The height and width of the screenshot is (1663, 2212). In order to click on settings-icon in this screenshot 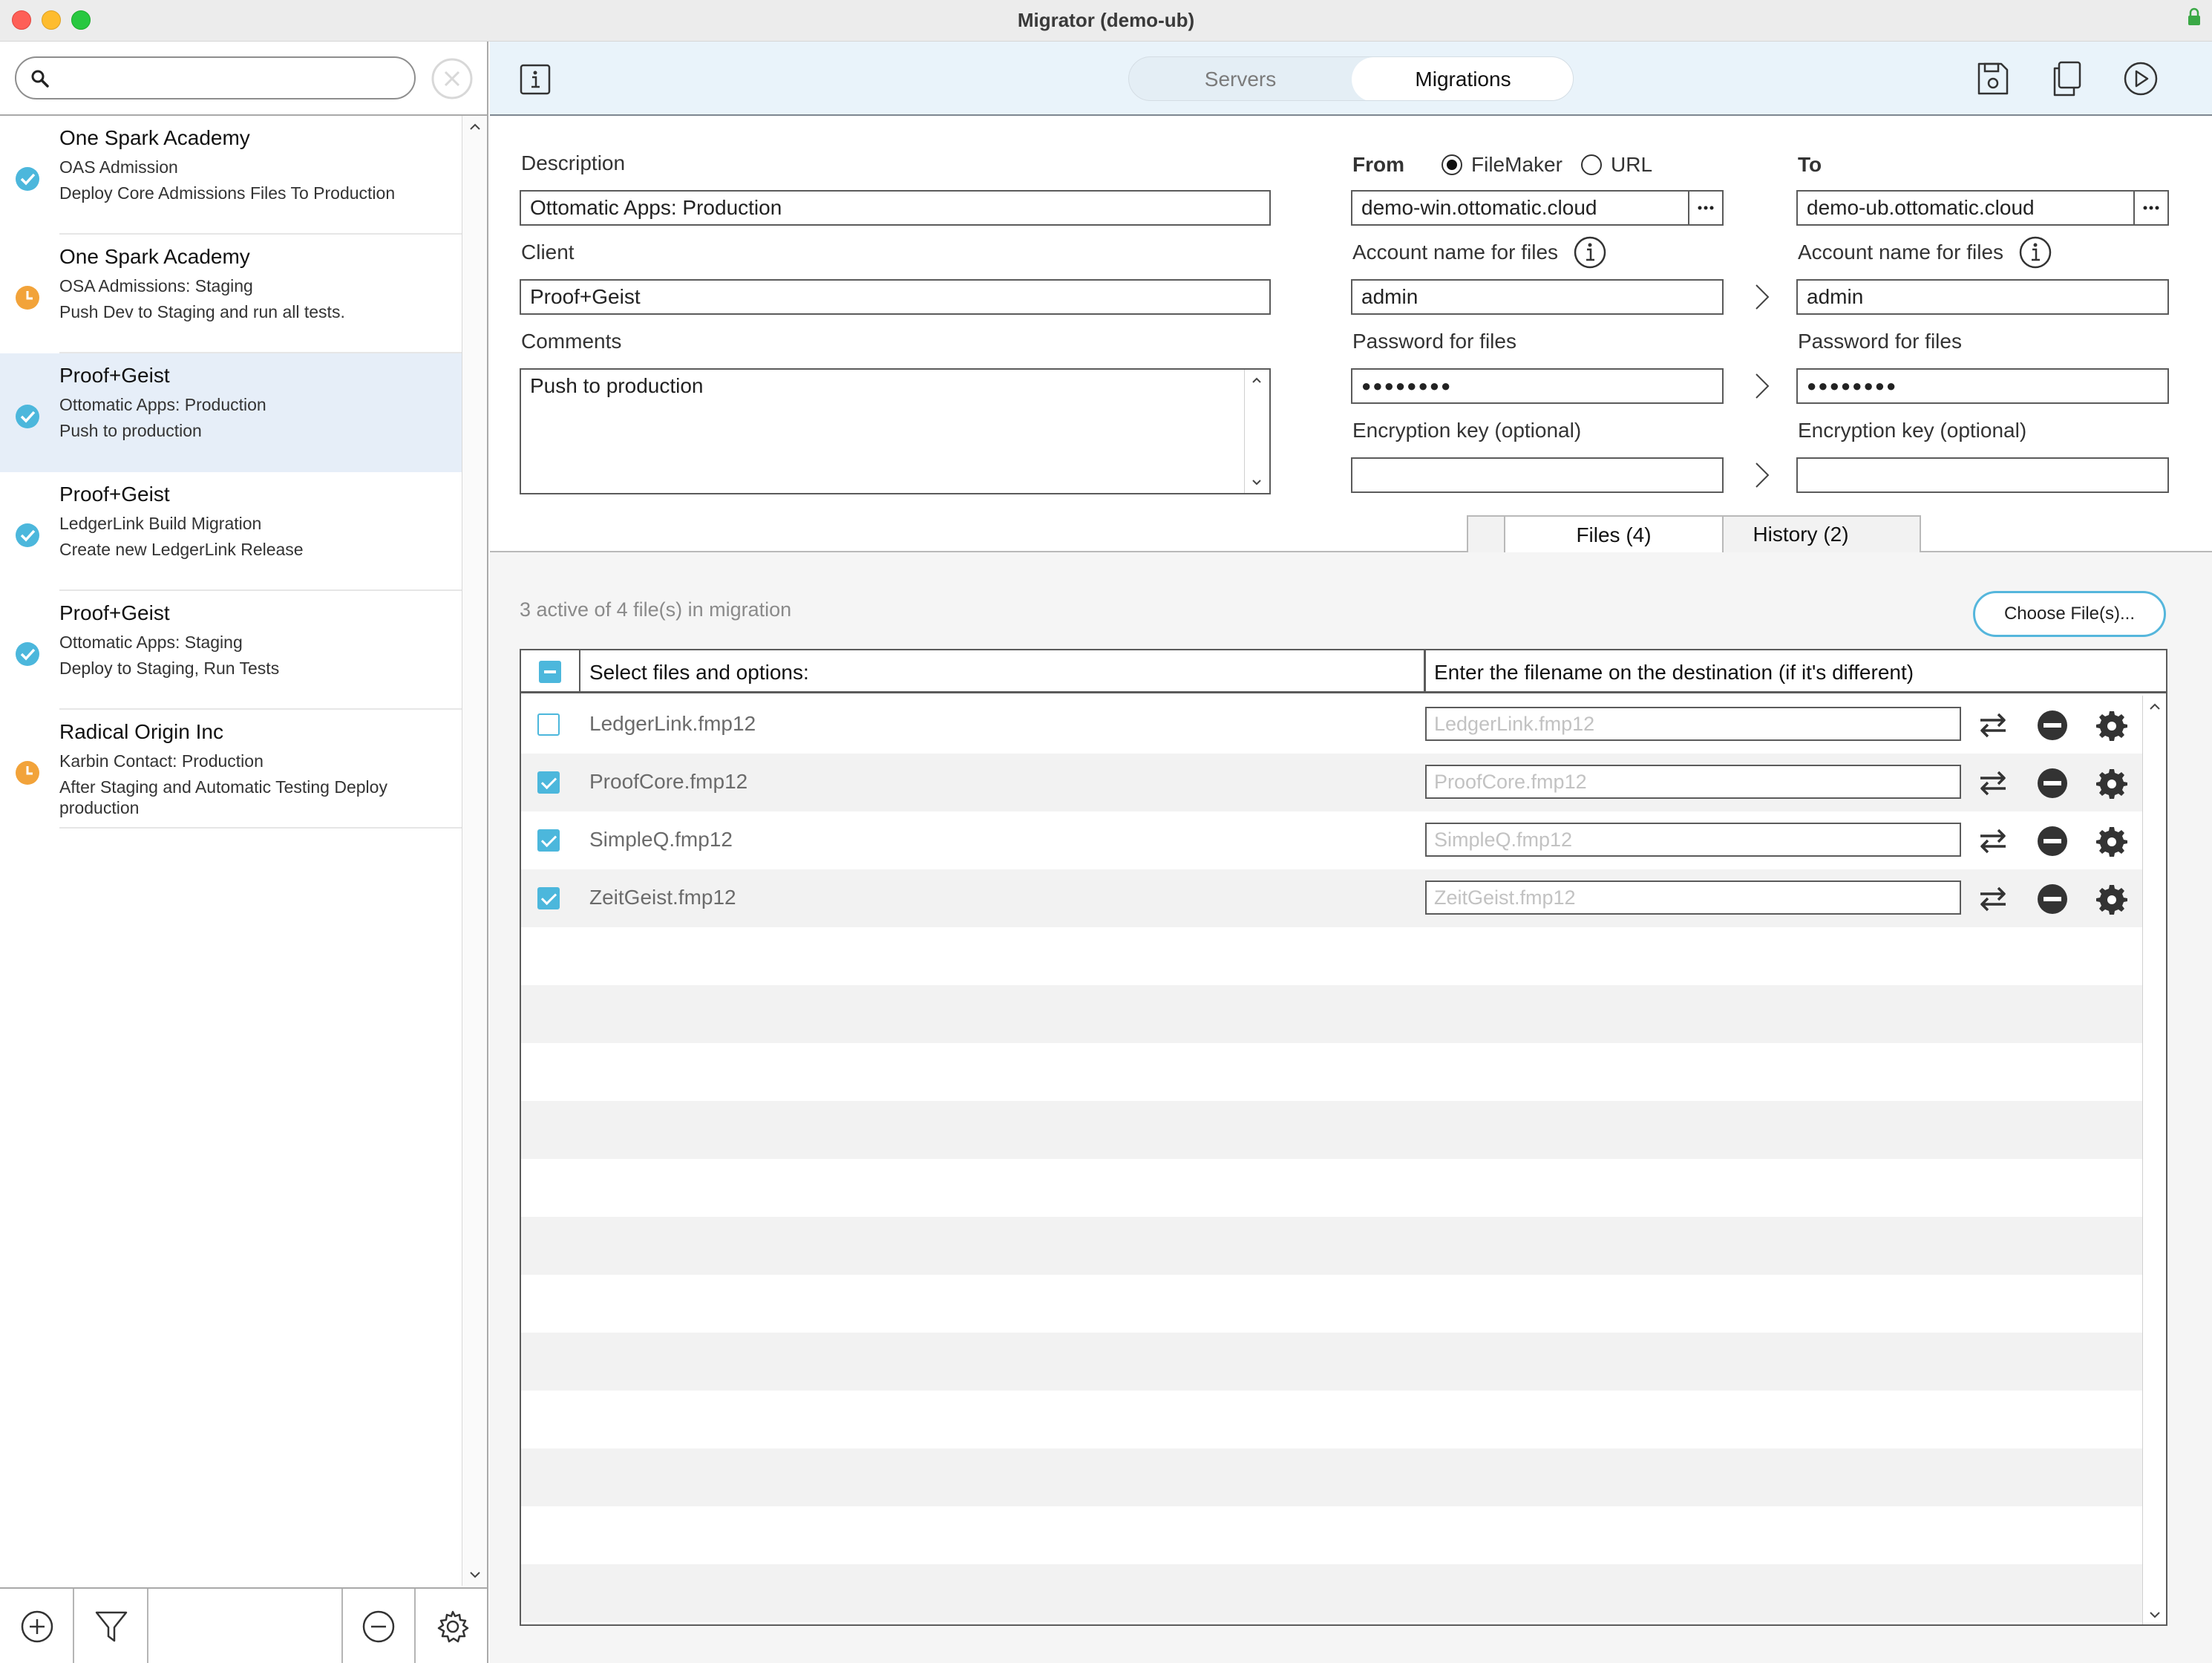, I will do `click(453, 1627)`.